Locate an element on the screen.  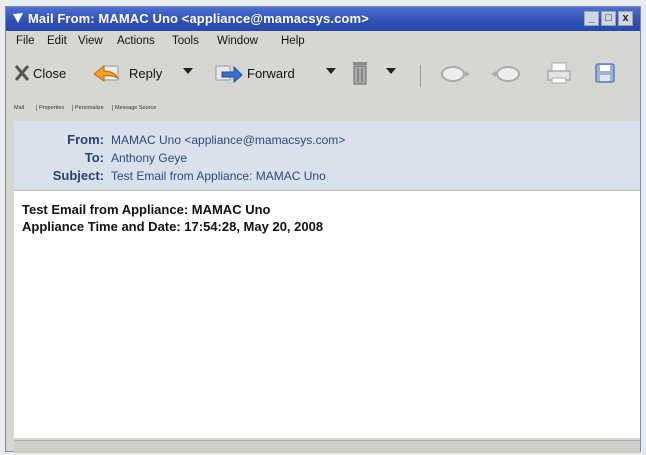
next-message-button is located at coordinates (456, 73).